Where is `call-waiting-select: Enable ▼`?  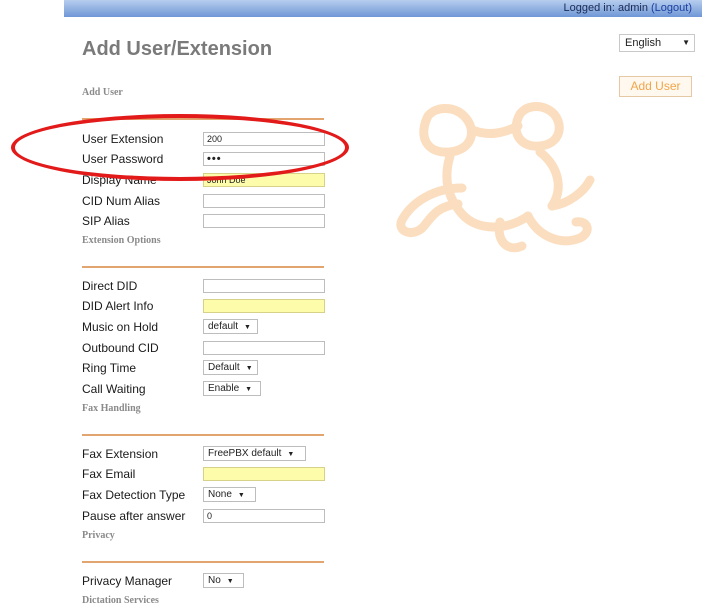 call-waiting-select: Enable ▼ is located at coordinates (232, 388).